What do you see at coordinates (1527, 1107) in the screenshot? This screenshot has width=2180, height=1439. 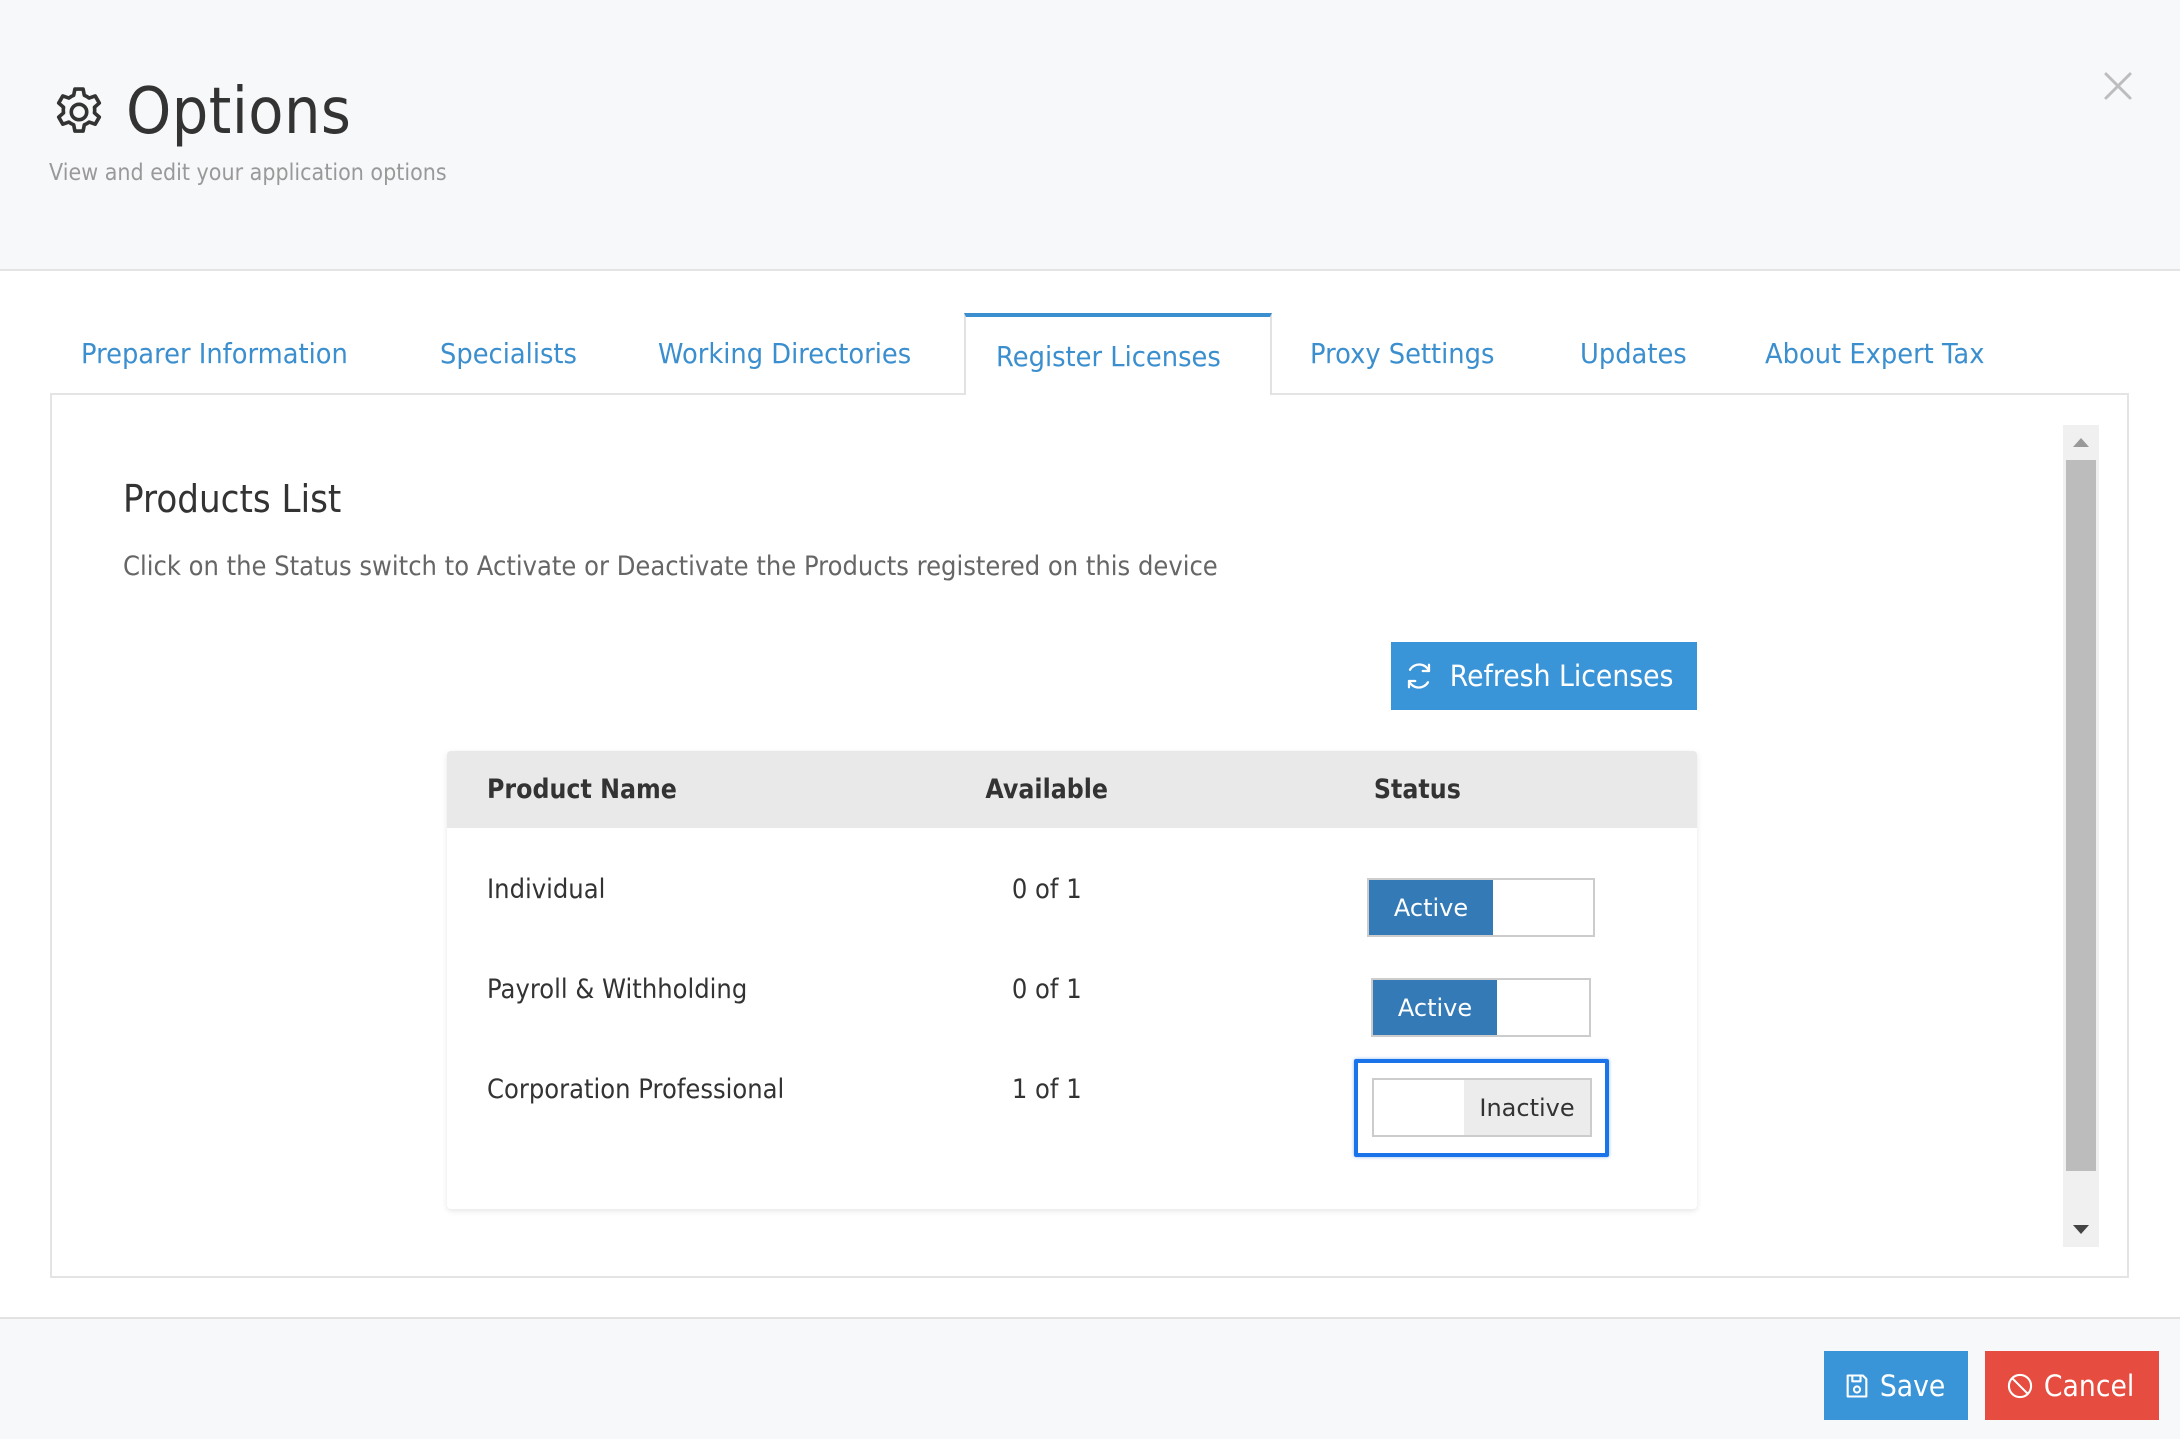 I see `switch-inactive-label: Inactive` at bounding box center [1527, 1107].